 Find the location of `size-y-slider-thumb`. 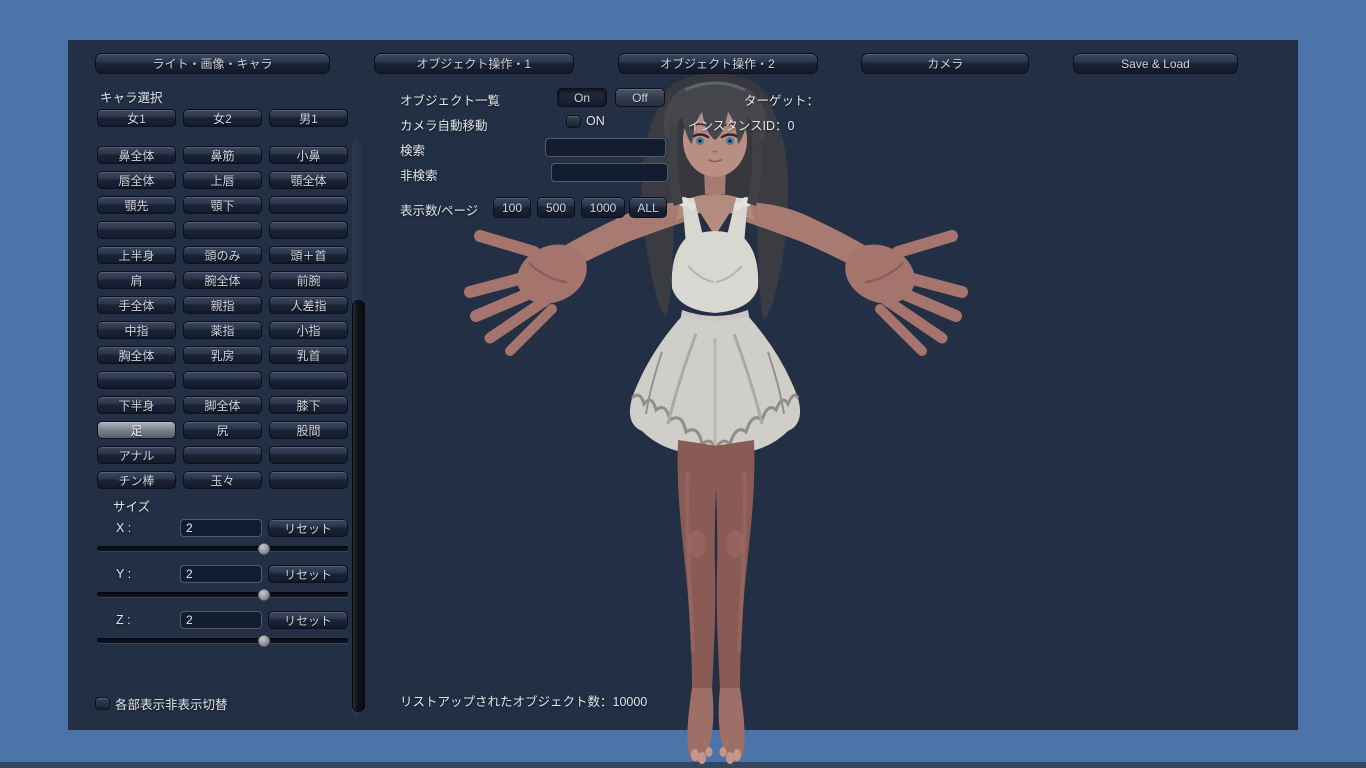

size-y-slider-thumb is located at coordinates (264, 594).